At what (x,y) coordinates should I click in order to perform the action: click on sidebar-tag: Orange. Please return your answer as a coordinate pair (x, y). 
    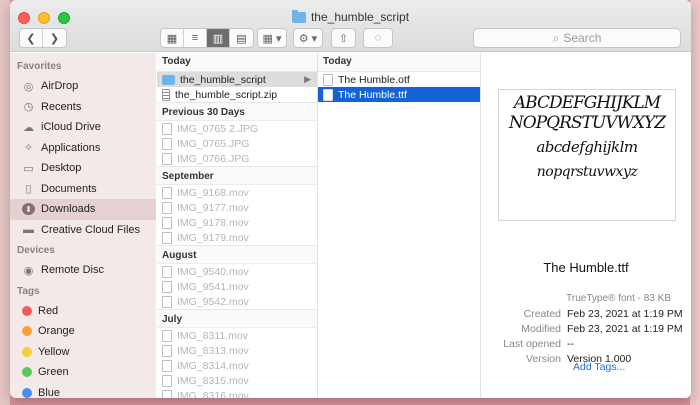
    Looking at the image, I should click on (83, 331).